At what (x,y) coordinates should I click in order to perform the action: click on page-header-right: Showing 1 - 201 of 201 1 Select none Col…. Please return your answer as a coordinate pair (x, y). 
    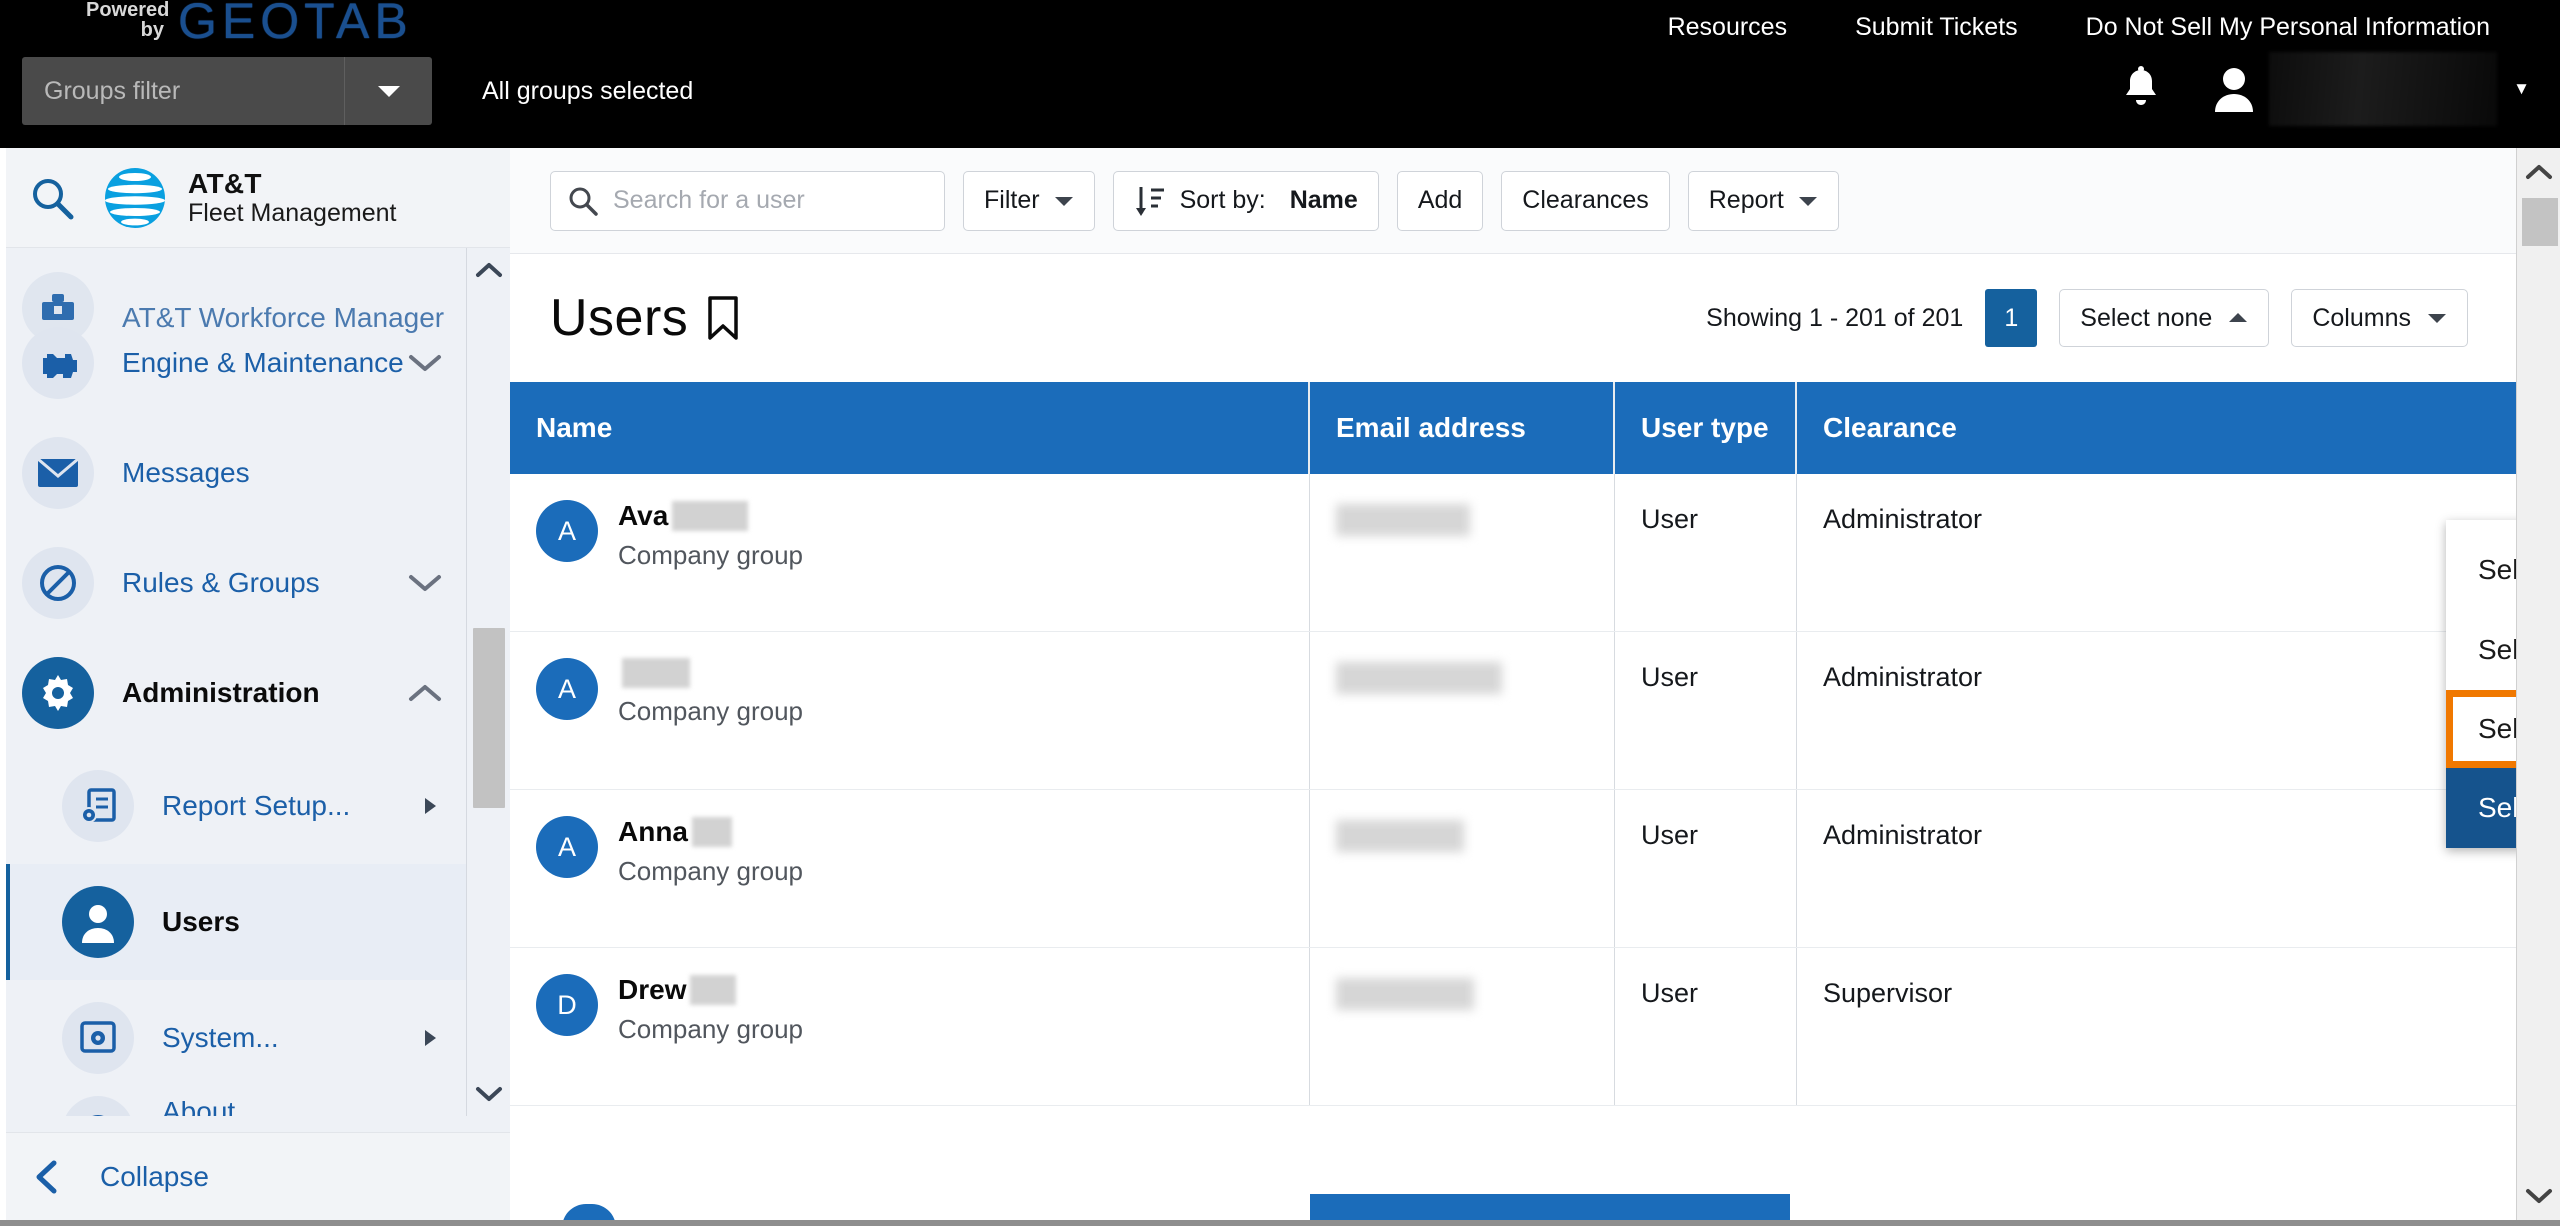
    Looking at the image, I should click on (2087, 318).